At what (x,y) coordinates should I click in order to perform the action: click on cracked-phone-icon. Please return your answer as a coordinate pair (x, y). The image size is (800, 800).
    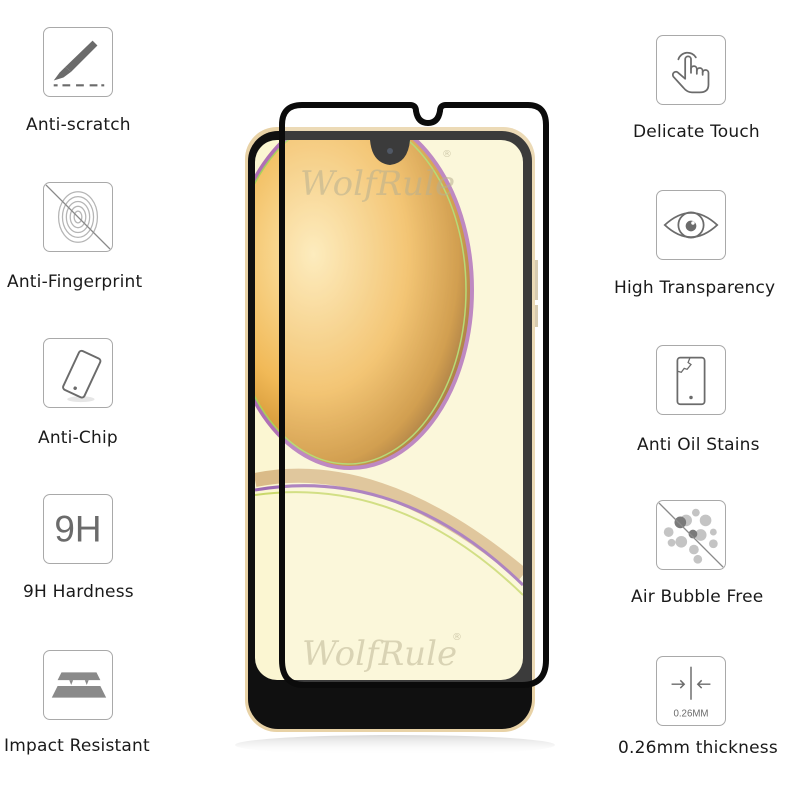
    Looking at the image, I should click on (691, 381).